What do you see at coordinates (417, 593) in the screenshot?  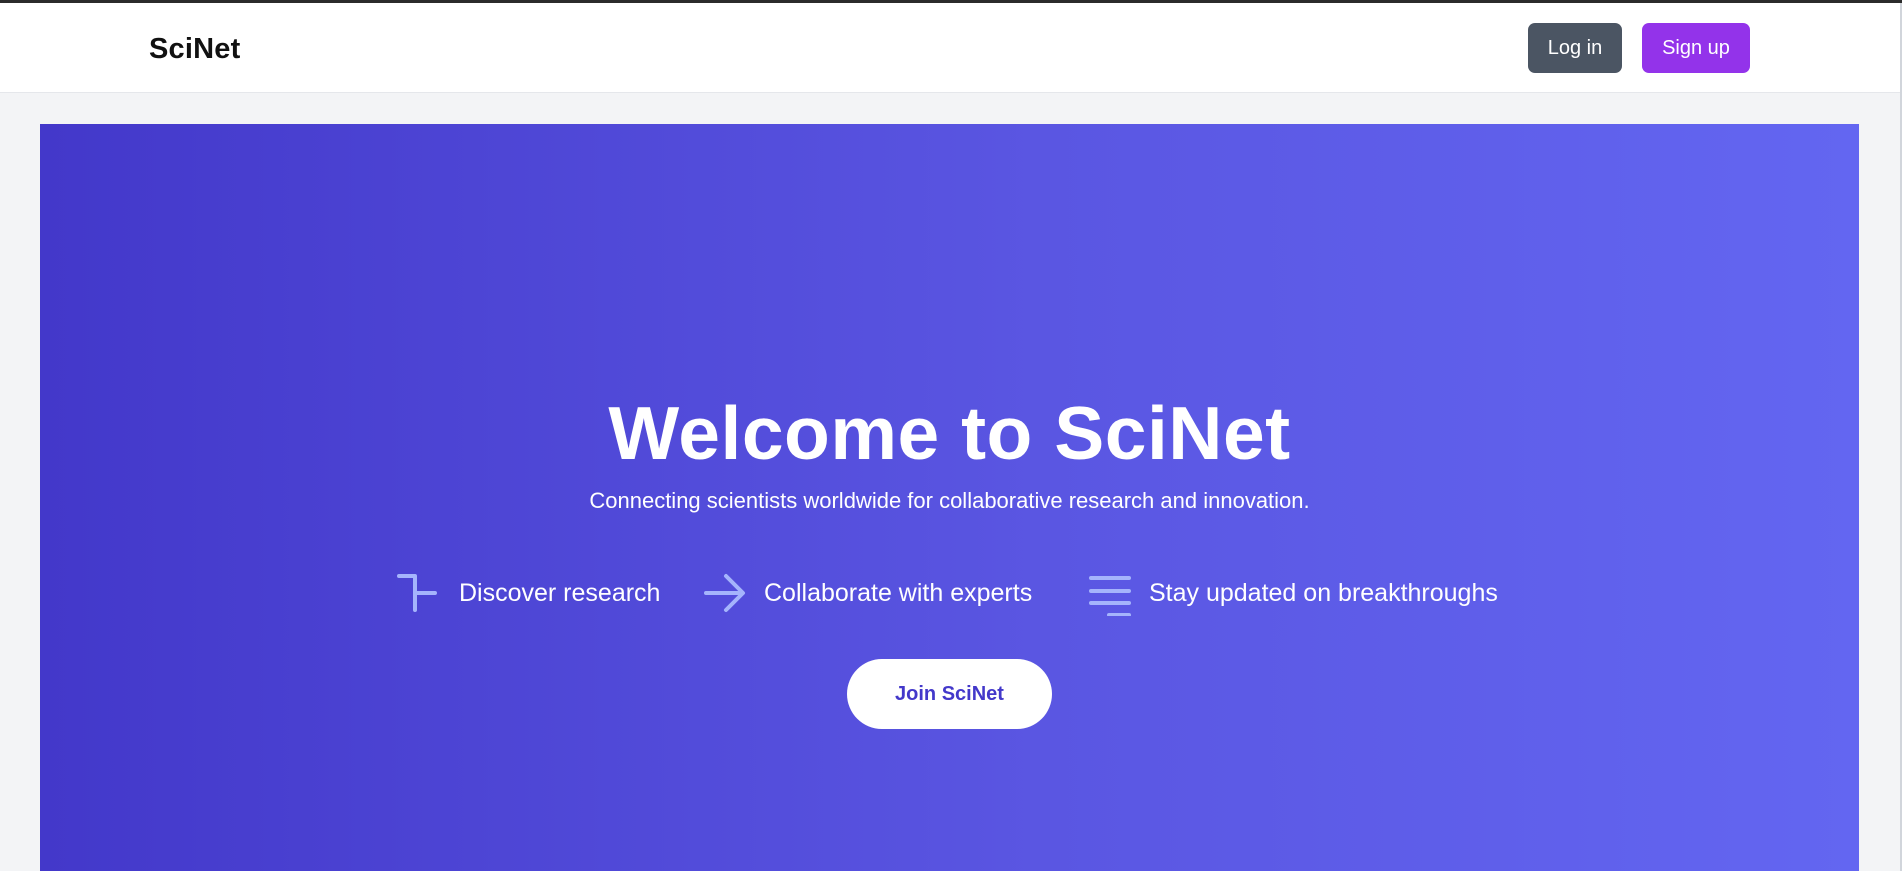 I see `corner-line-icon` at bounding box center [417, 593].